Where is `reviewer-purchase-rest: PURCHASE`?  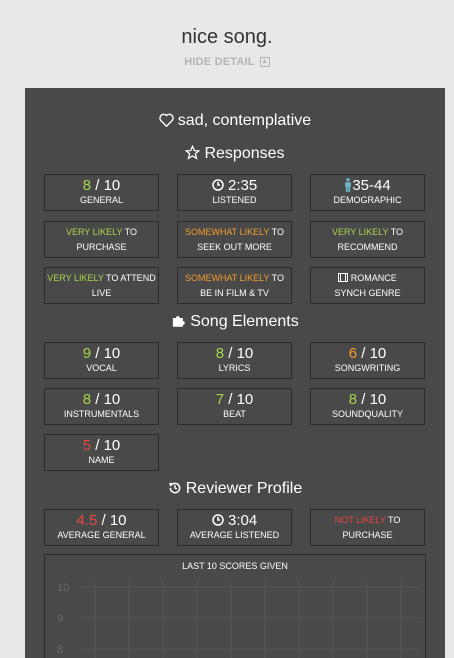
reviewer-purchase-rest: PURCHASE is located at coordinates (367, 535).